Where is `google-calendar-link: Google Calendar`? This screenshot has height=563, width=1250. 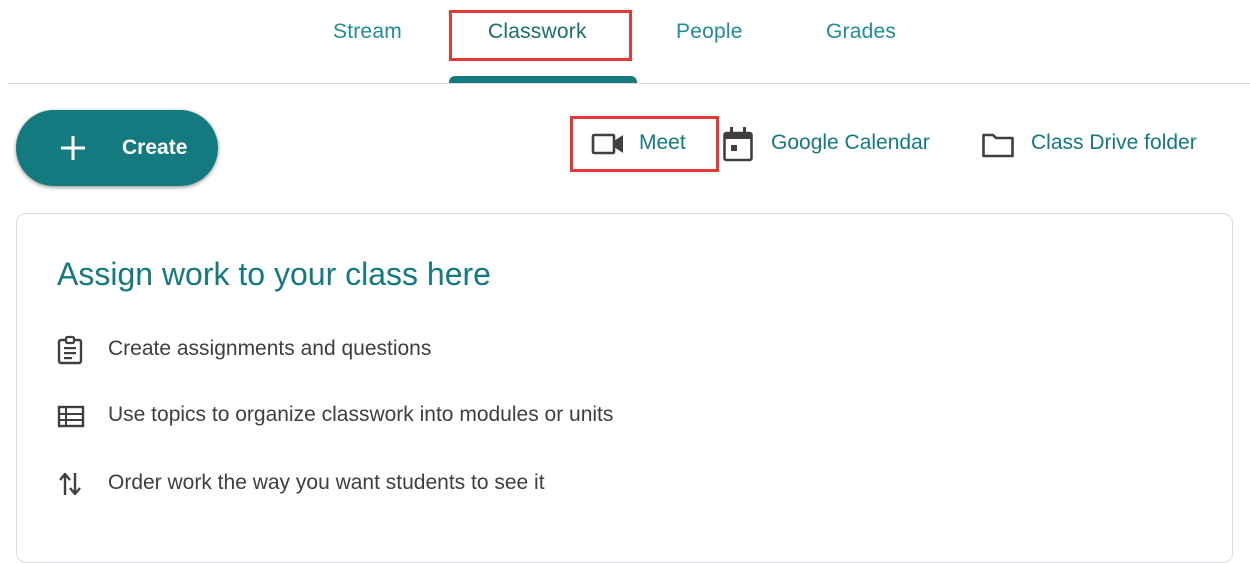 google-calendar-link: Google Calendar is located at coordinates (838, 144).